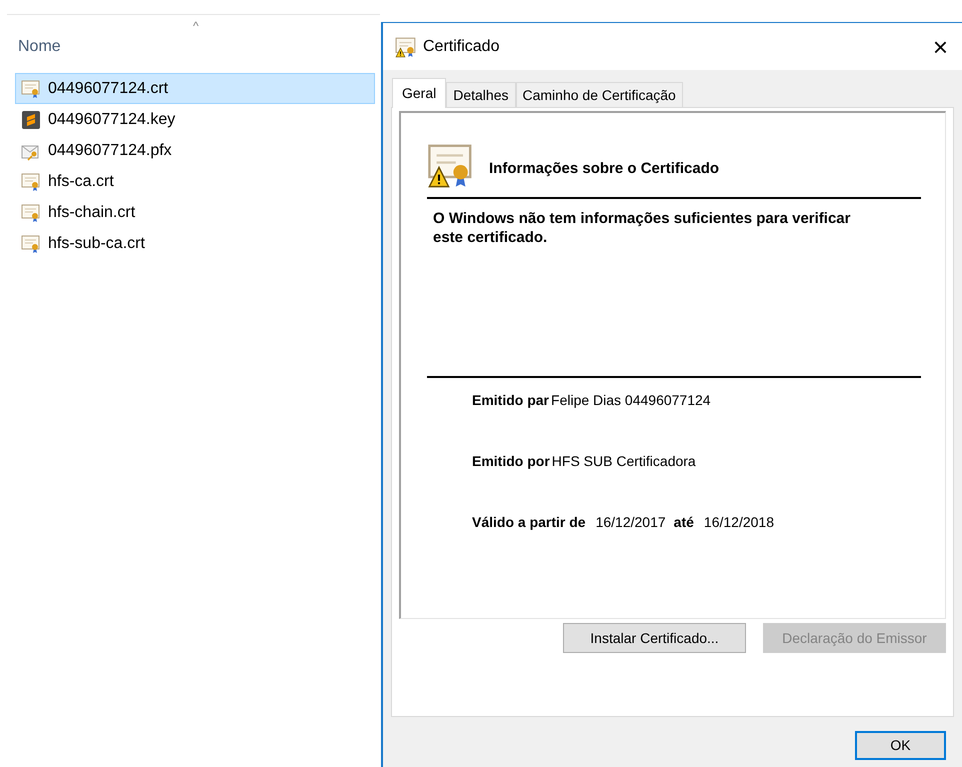  What do you see at coordinates (195, 119) in the screenshot?
I see `file-row: 04496077124.key` at bounding box center [195, 119].